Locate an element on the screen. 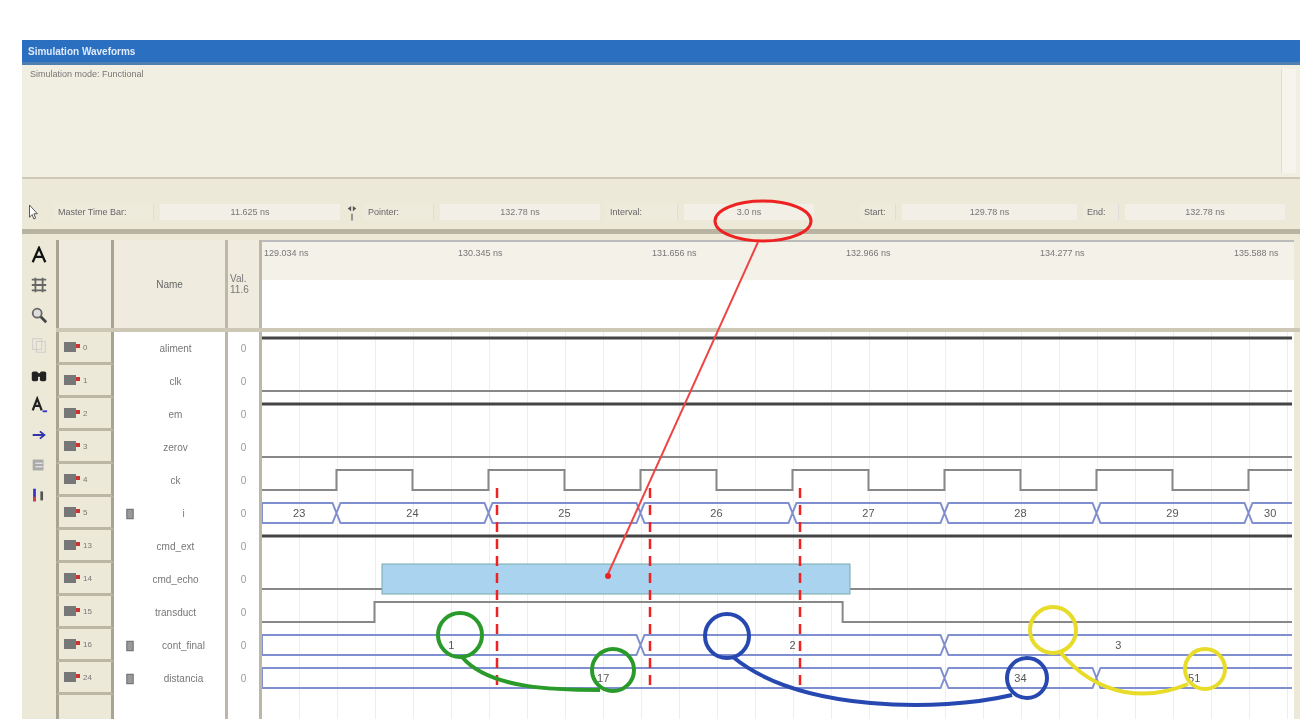 The height and width of the screenshot is (719, 1308). scrollbar is located at coordinates (1288, 121).